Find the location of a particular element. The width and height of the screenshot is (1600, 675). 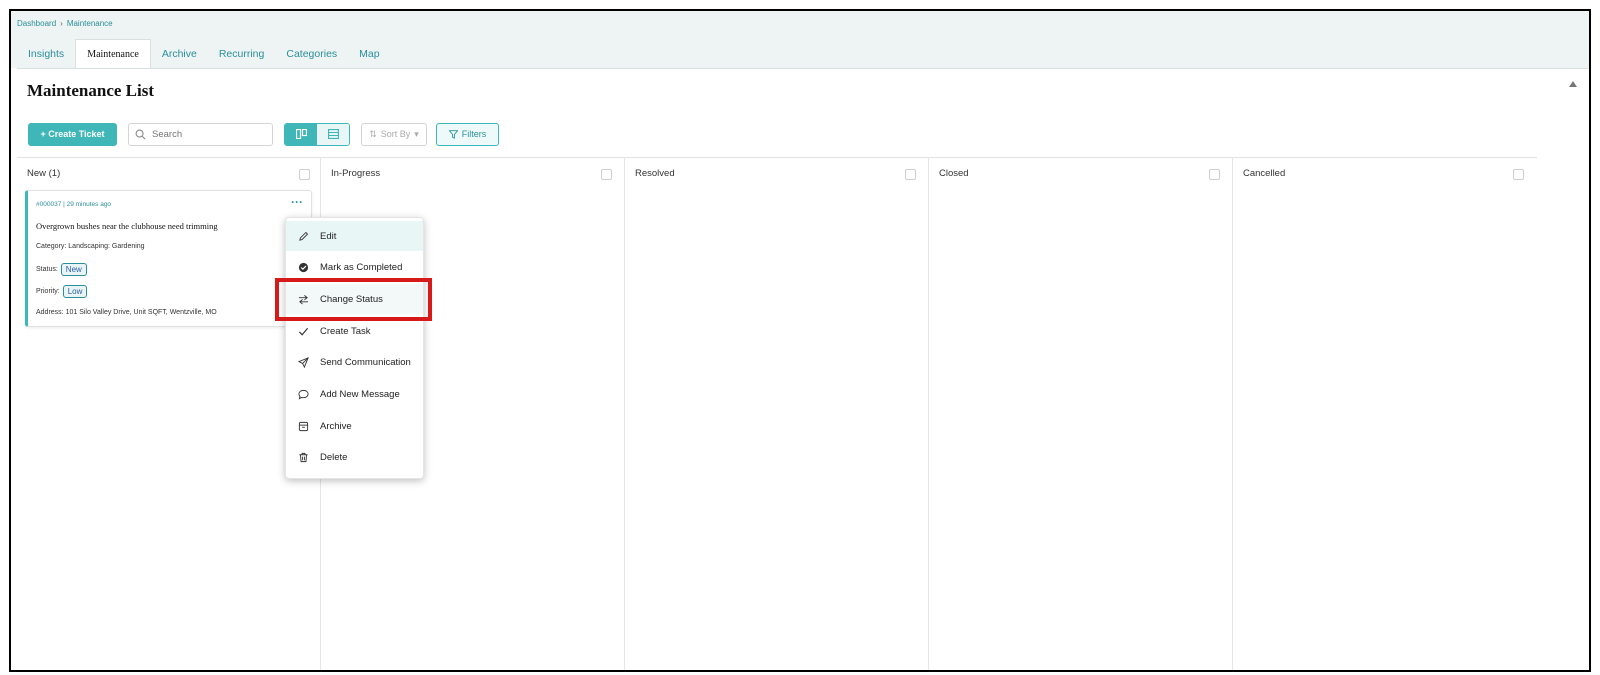

caret-down-icon: ▾ is located at coordinates (416, 133).